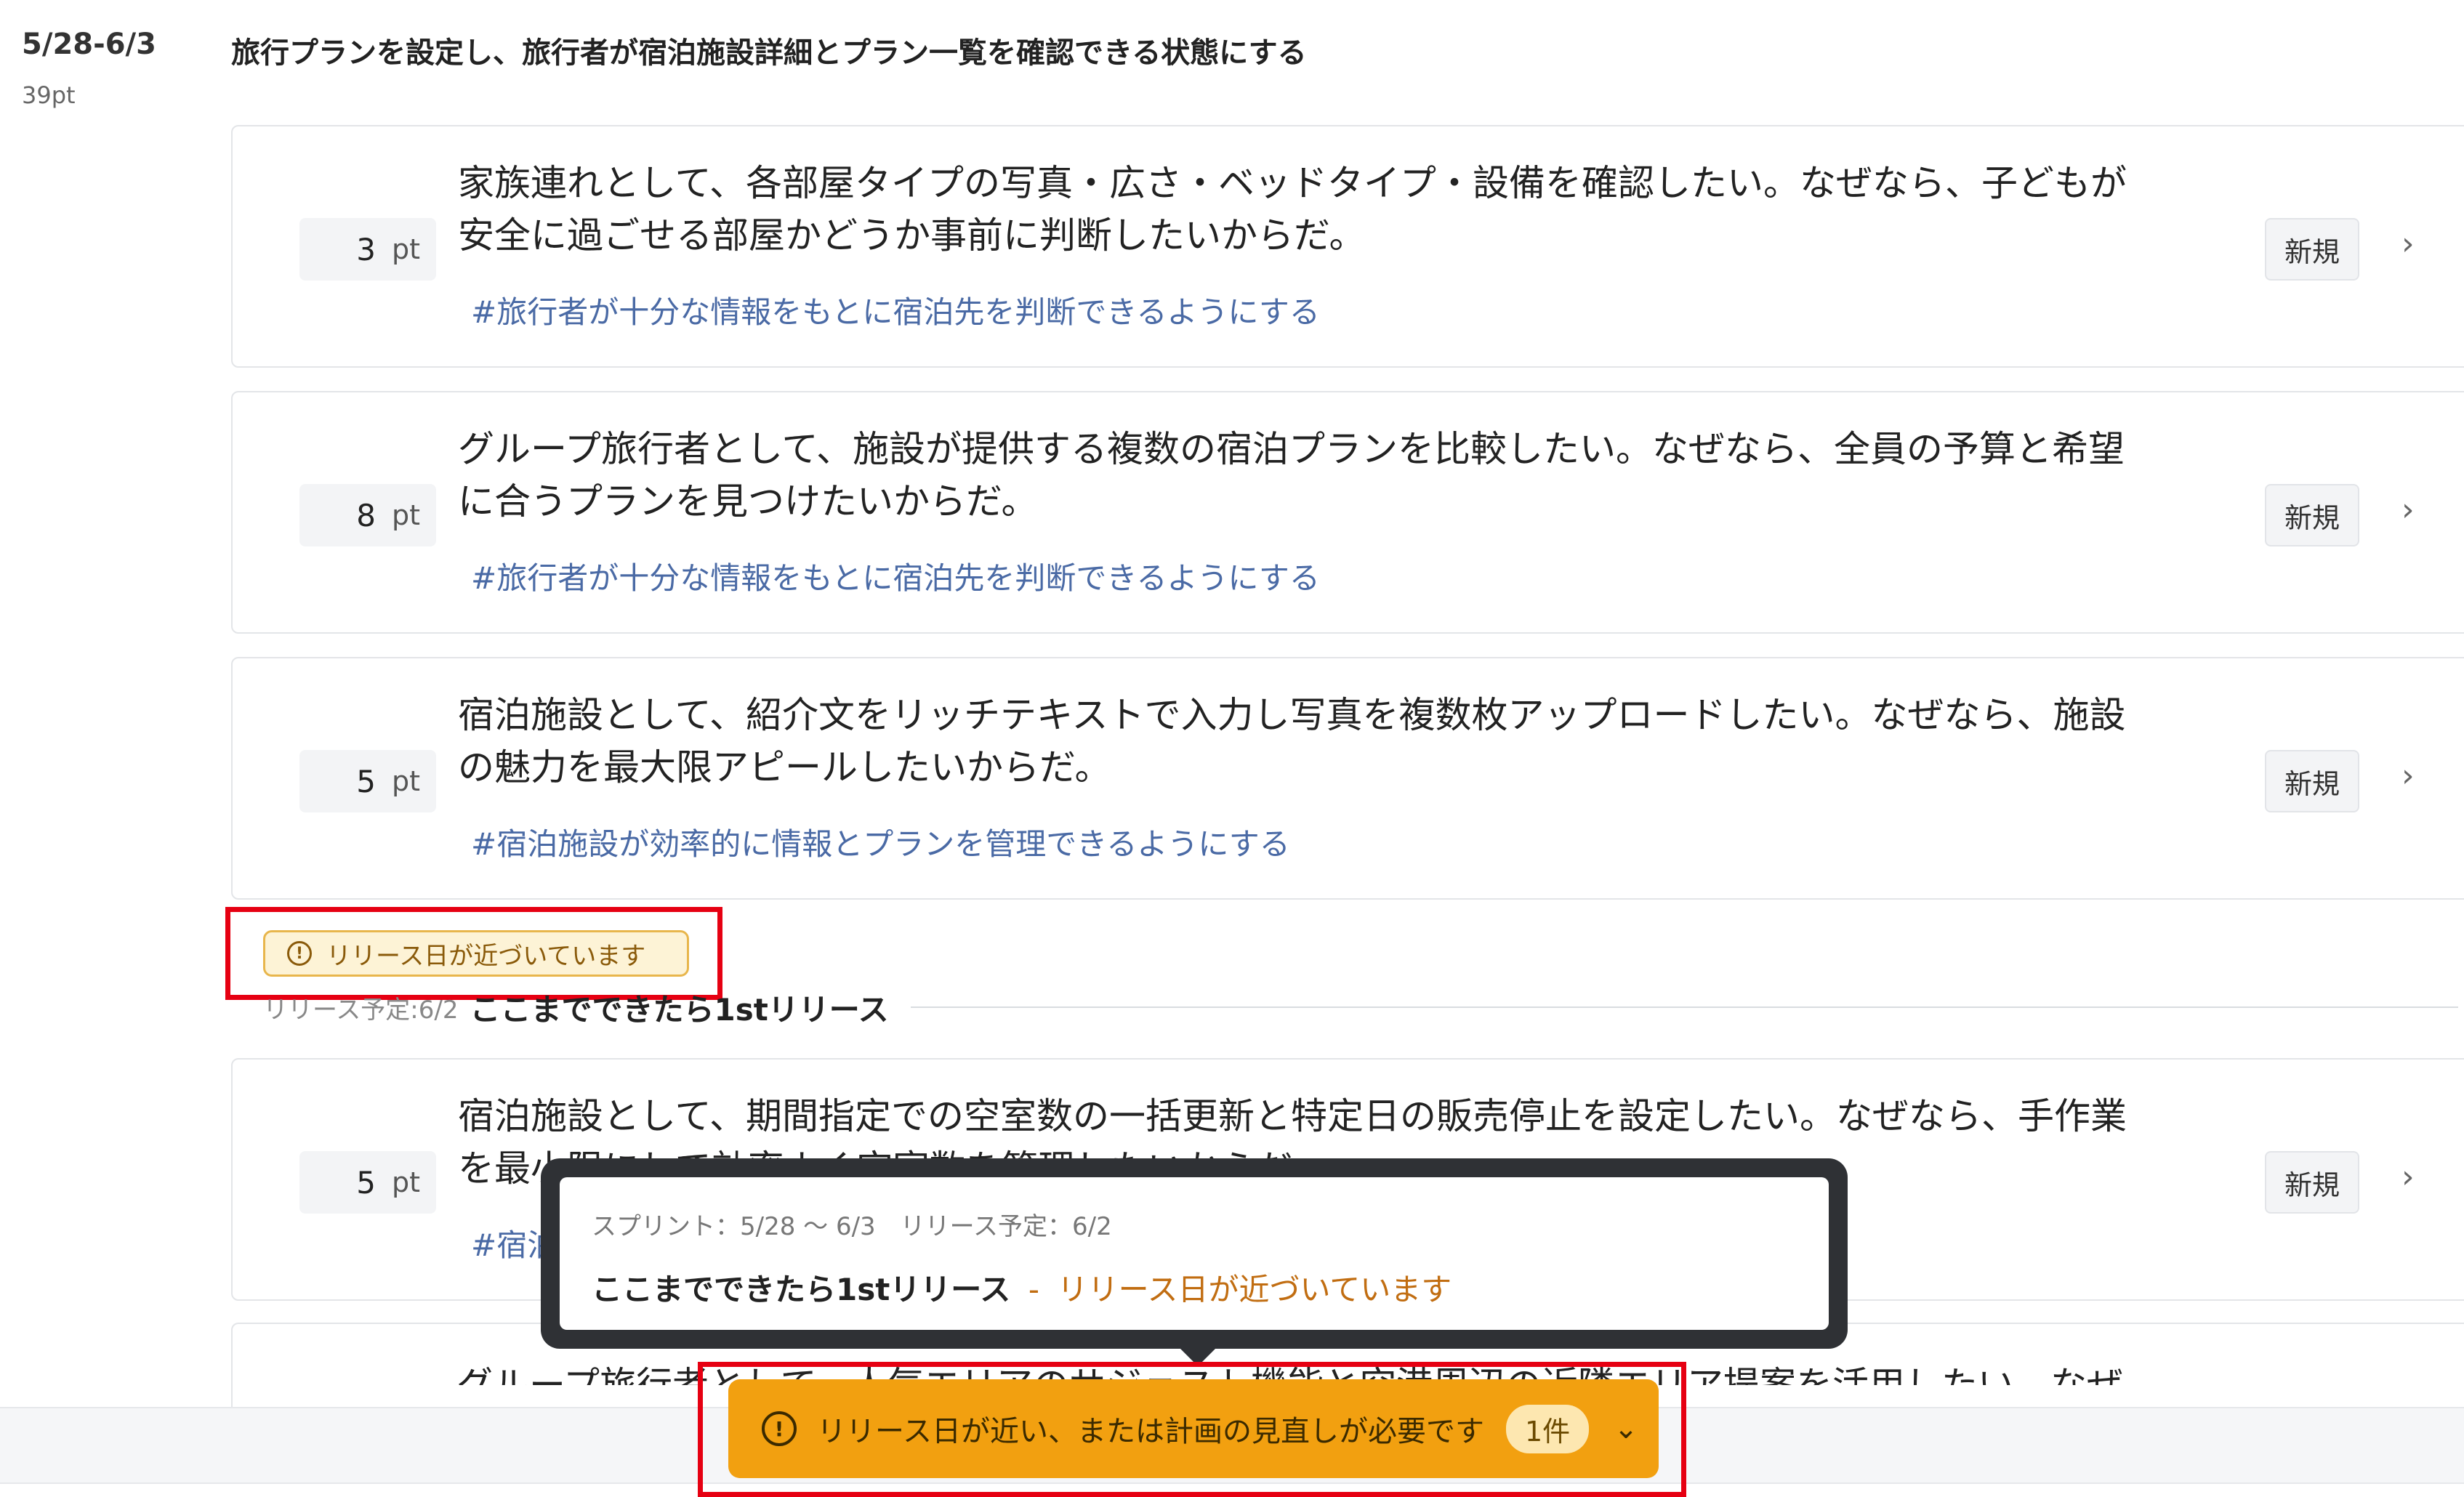 The image size is (2464, 1497). I want to click on story-text-line: の魅力を最大限アピールしたいからだ。, so click(784, 767).